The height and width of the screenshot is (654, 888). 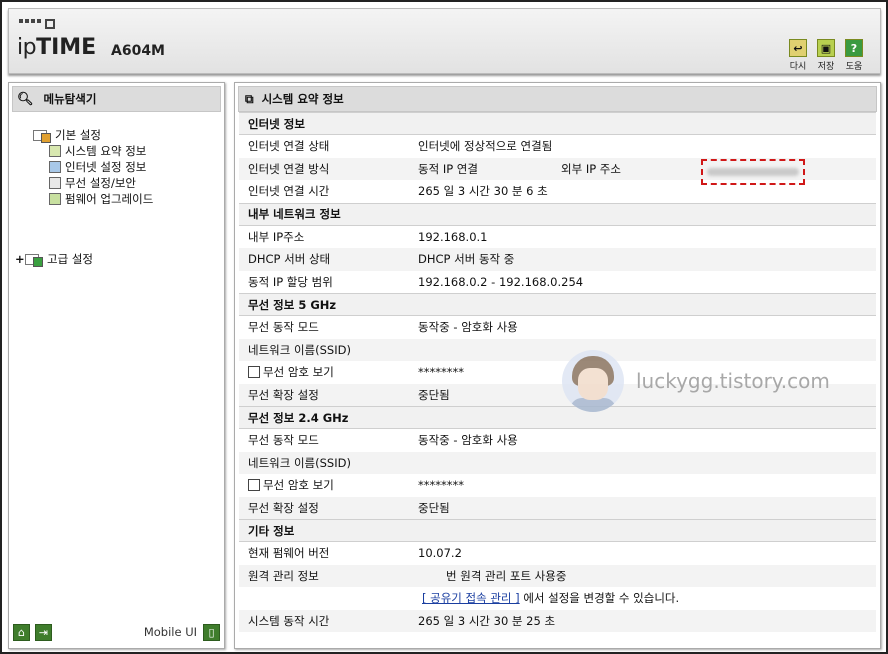 I want to click on logout-button: ⇥, so click(x=43, y=632).